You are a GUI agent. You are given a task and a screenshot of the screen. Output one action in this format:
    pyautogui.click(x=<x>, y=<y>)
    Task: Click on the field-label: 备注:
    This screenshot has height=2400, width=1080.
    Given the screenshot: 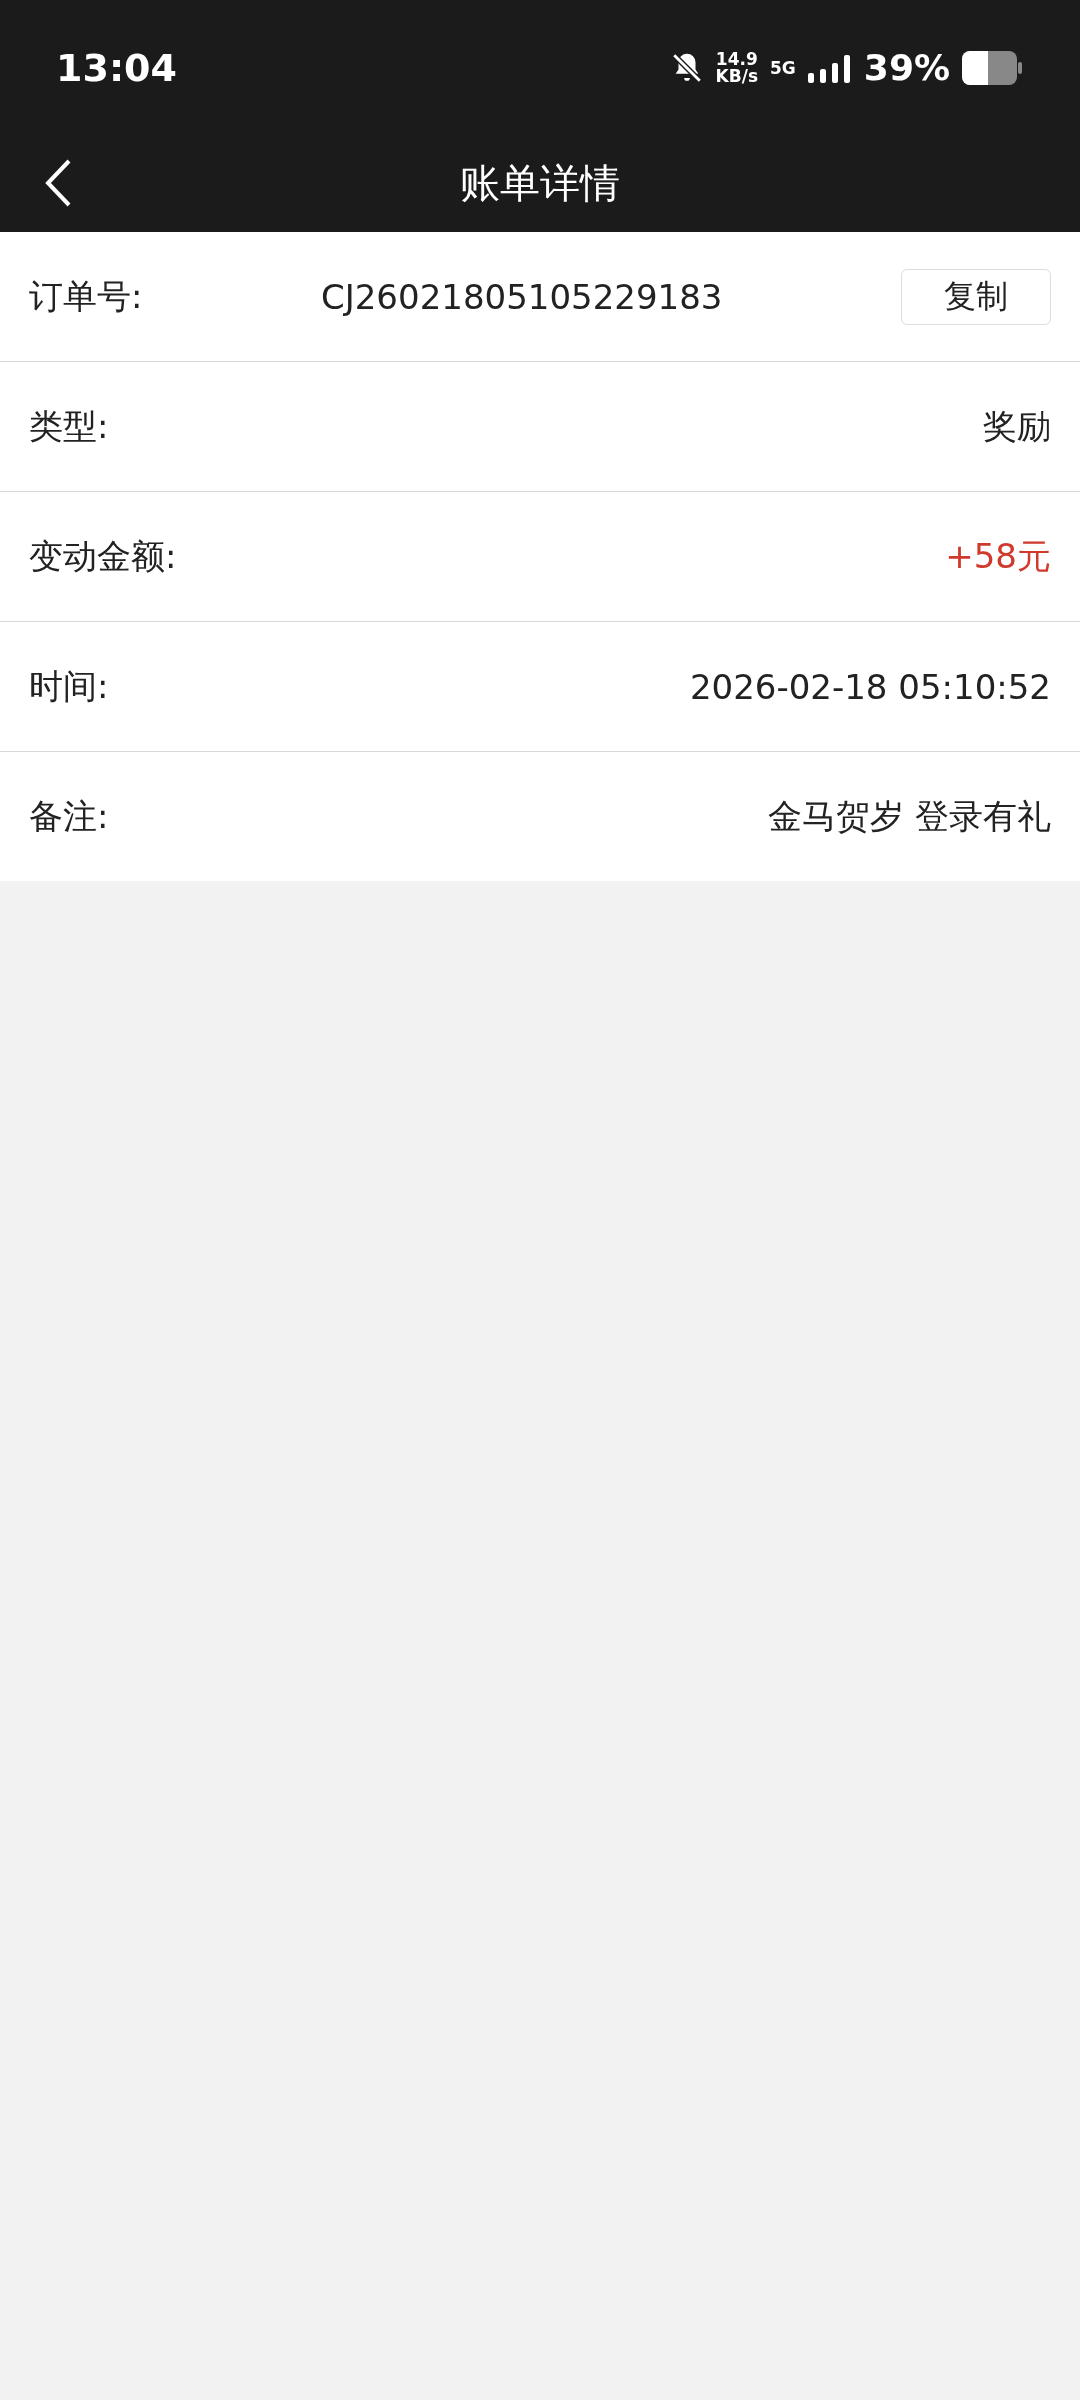 What is the action you would take?
    pyautogui.click(x=69, y=816)
    